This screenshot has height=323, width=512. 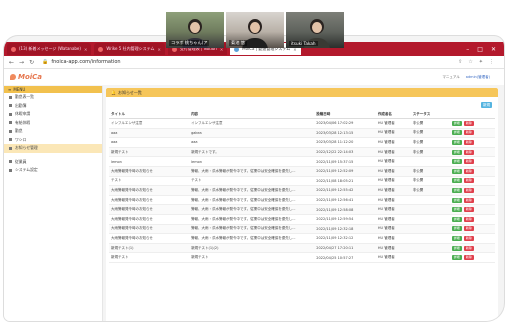 What do you see at coordinates (53, 170) in the screenshot?
I see `sidebar-item-settings: システム設定` at bounding box center [53, 170].